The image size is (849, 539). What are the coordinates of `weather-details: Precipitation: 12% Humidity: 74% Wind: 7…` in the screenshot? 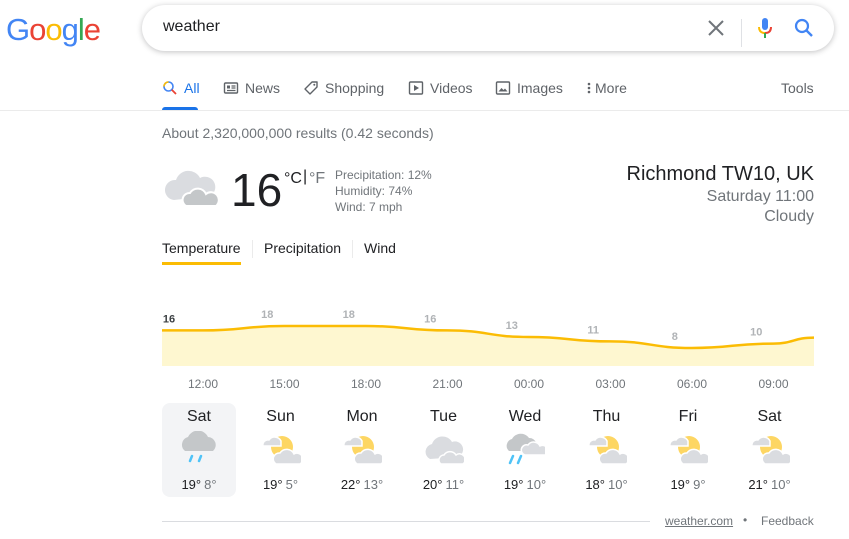 It's located at (383, 191).